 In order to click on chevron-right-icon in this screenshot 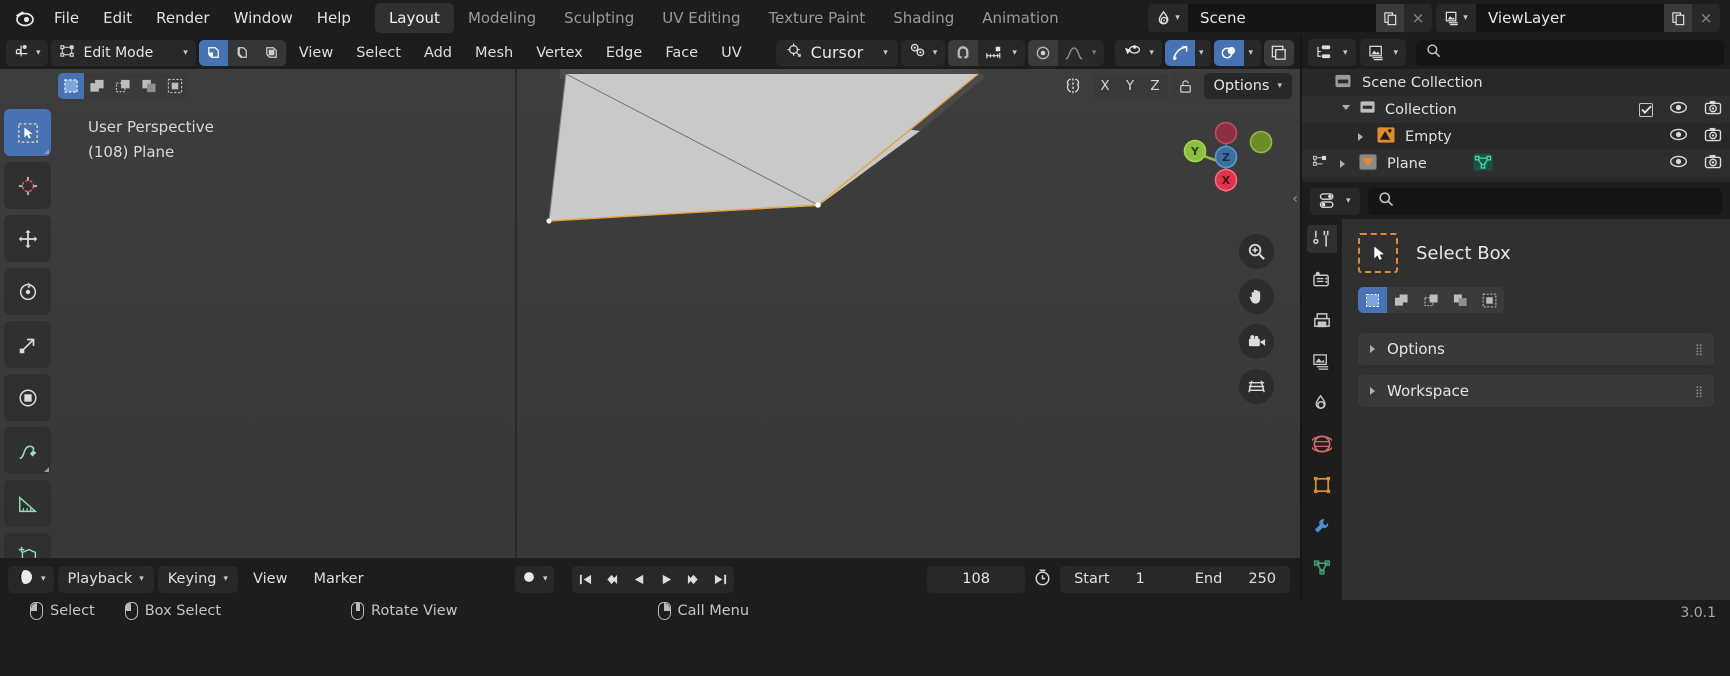, I will do `click(1360, 136)`.